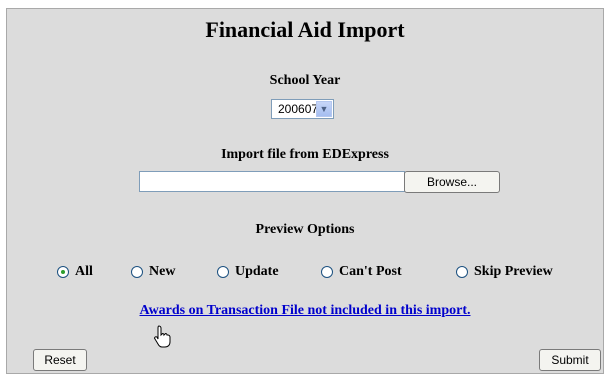  I want to click on preview-options-group: All New Update Can't Post Skip Preview, so click(305, 274).